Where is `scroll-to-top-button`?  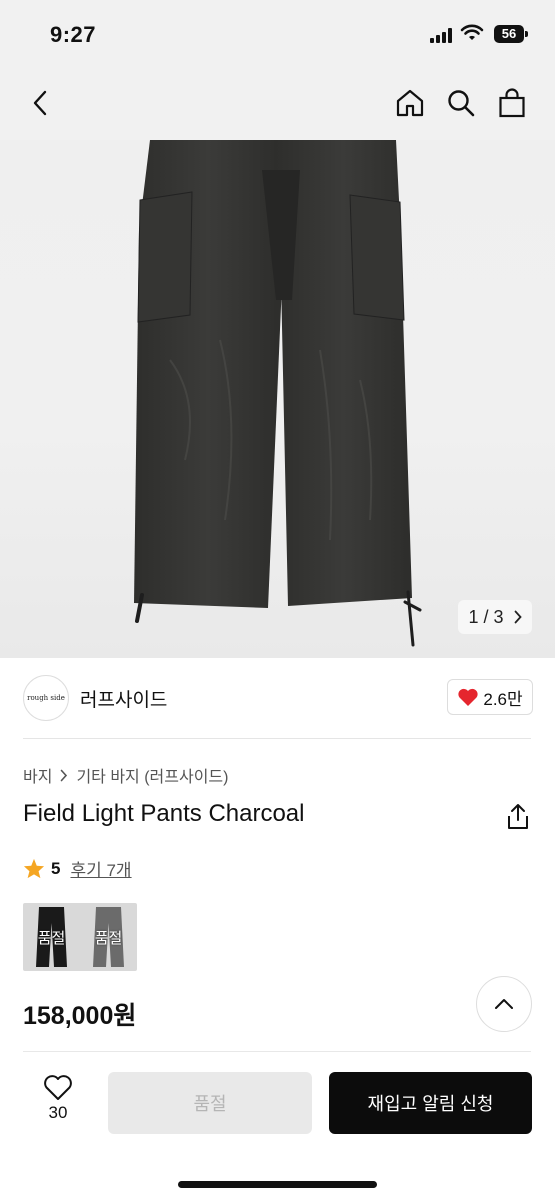 scroll-to-top-button is located at coordinates (504, 1004).